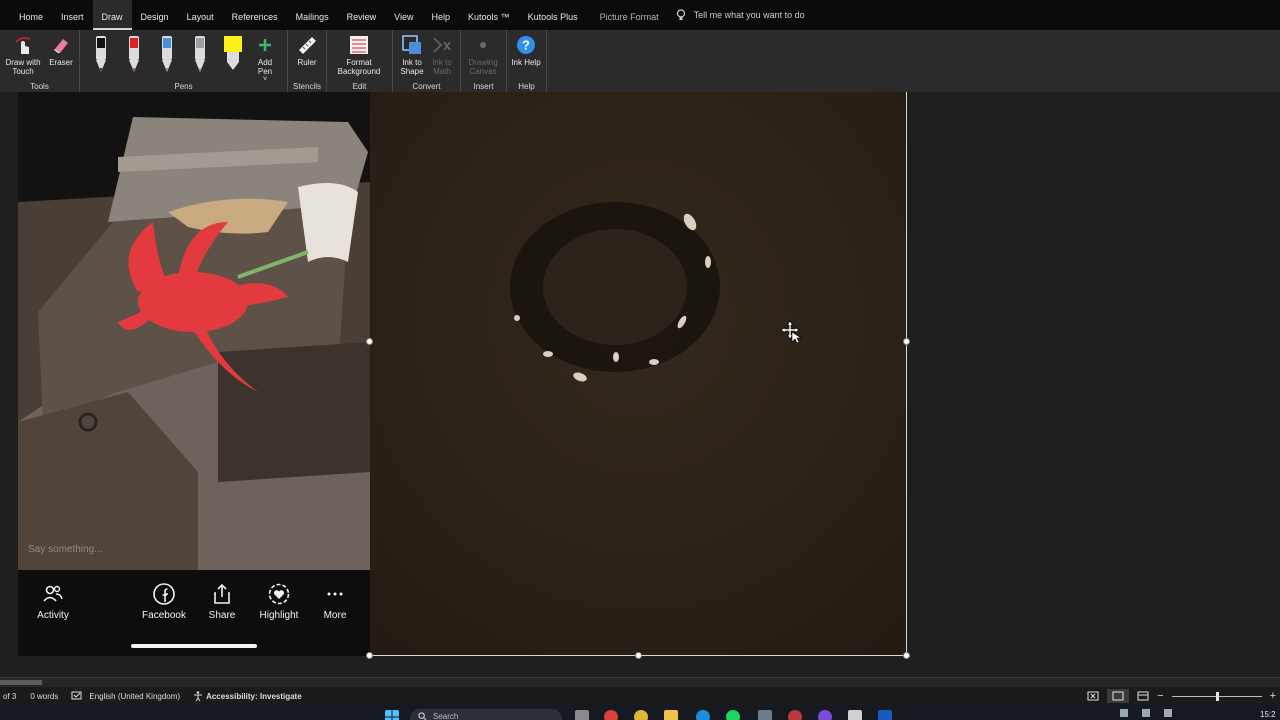  I want to click on app-icon-gray, so click(765, 715).